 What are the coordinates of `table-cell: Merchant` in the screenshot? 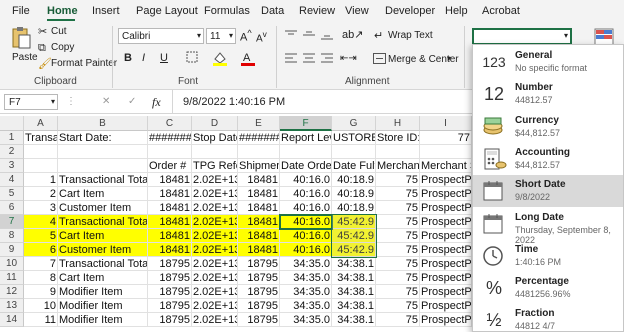 It's located at (398, 166).